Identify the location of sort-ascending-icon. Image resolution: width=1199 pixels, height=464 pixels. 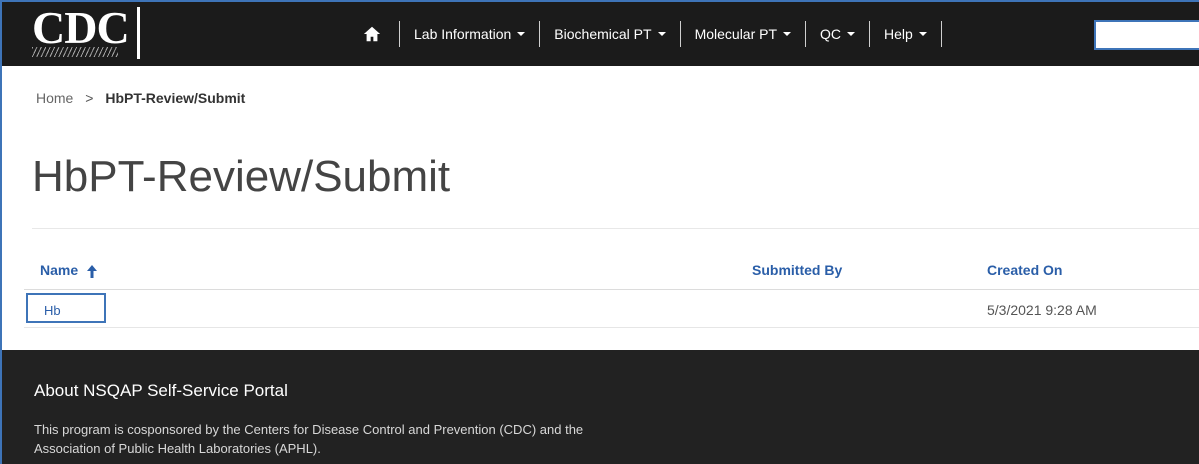
(92, 271).